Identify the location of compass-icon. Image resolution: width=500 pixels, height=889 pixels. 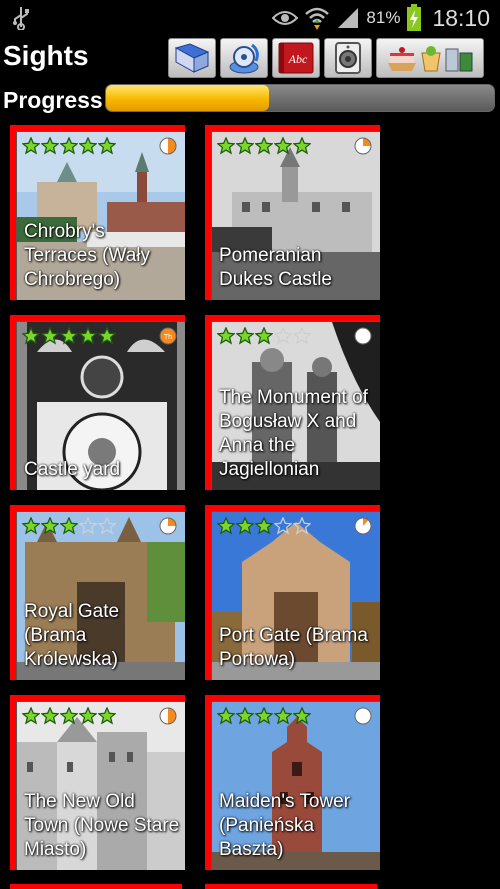
(244, 58).